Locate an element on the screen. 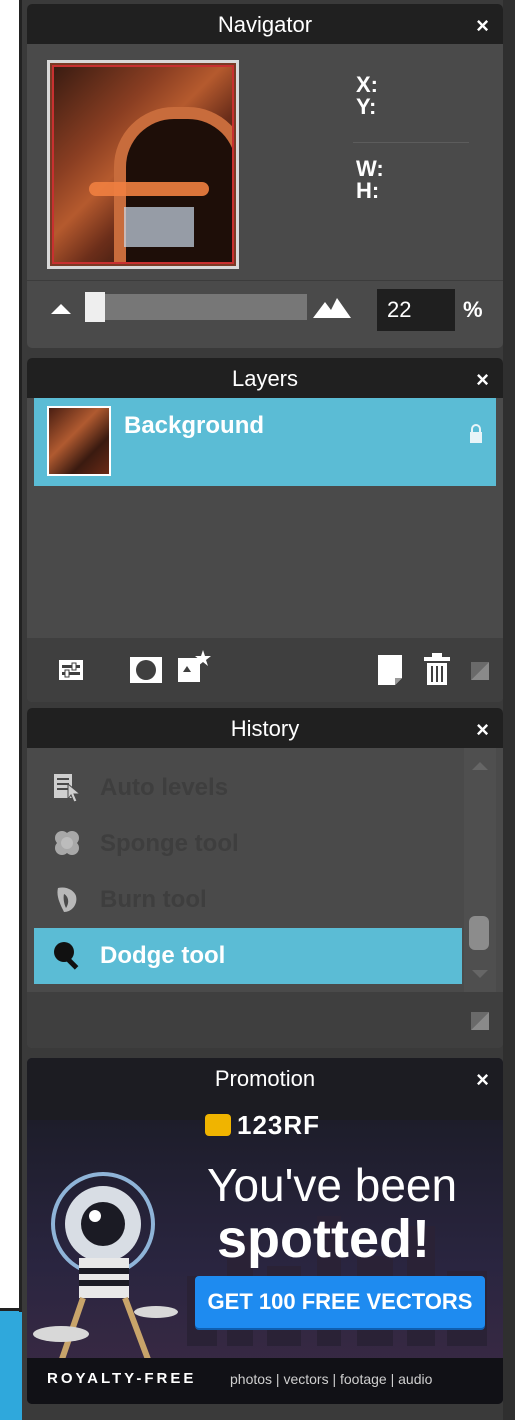 This screenshot has height=1420, width=515. history-scrollbar is located at coordinates (480, 870).